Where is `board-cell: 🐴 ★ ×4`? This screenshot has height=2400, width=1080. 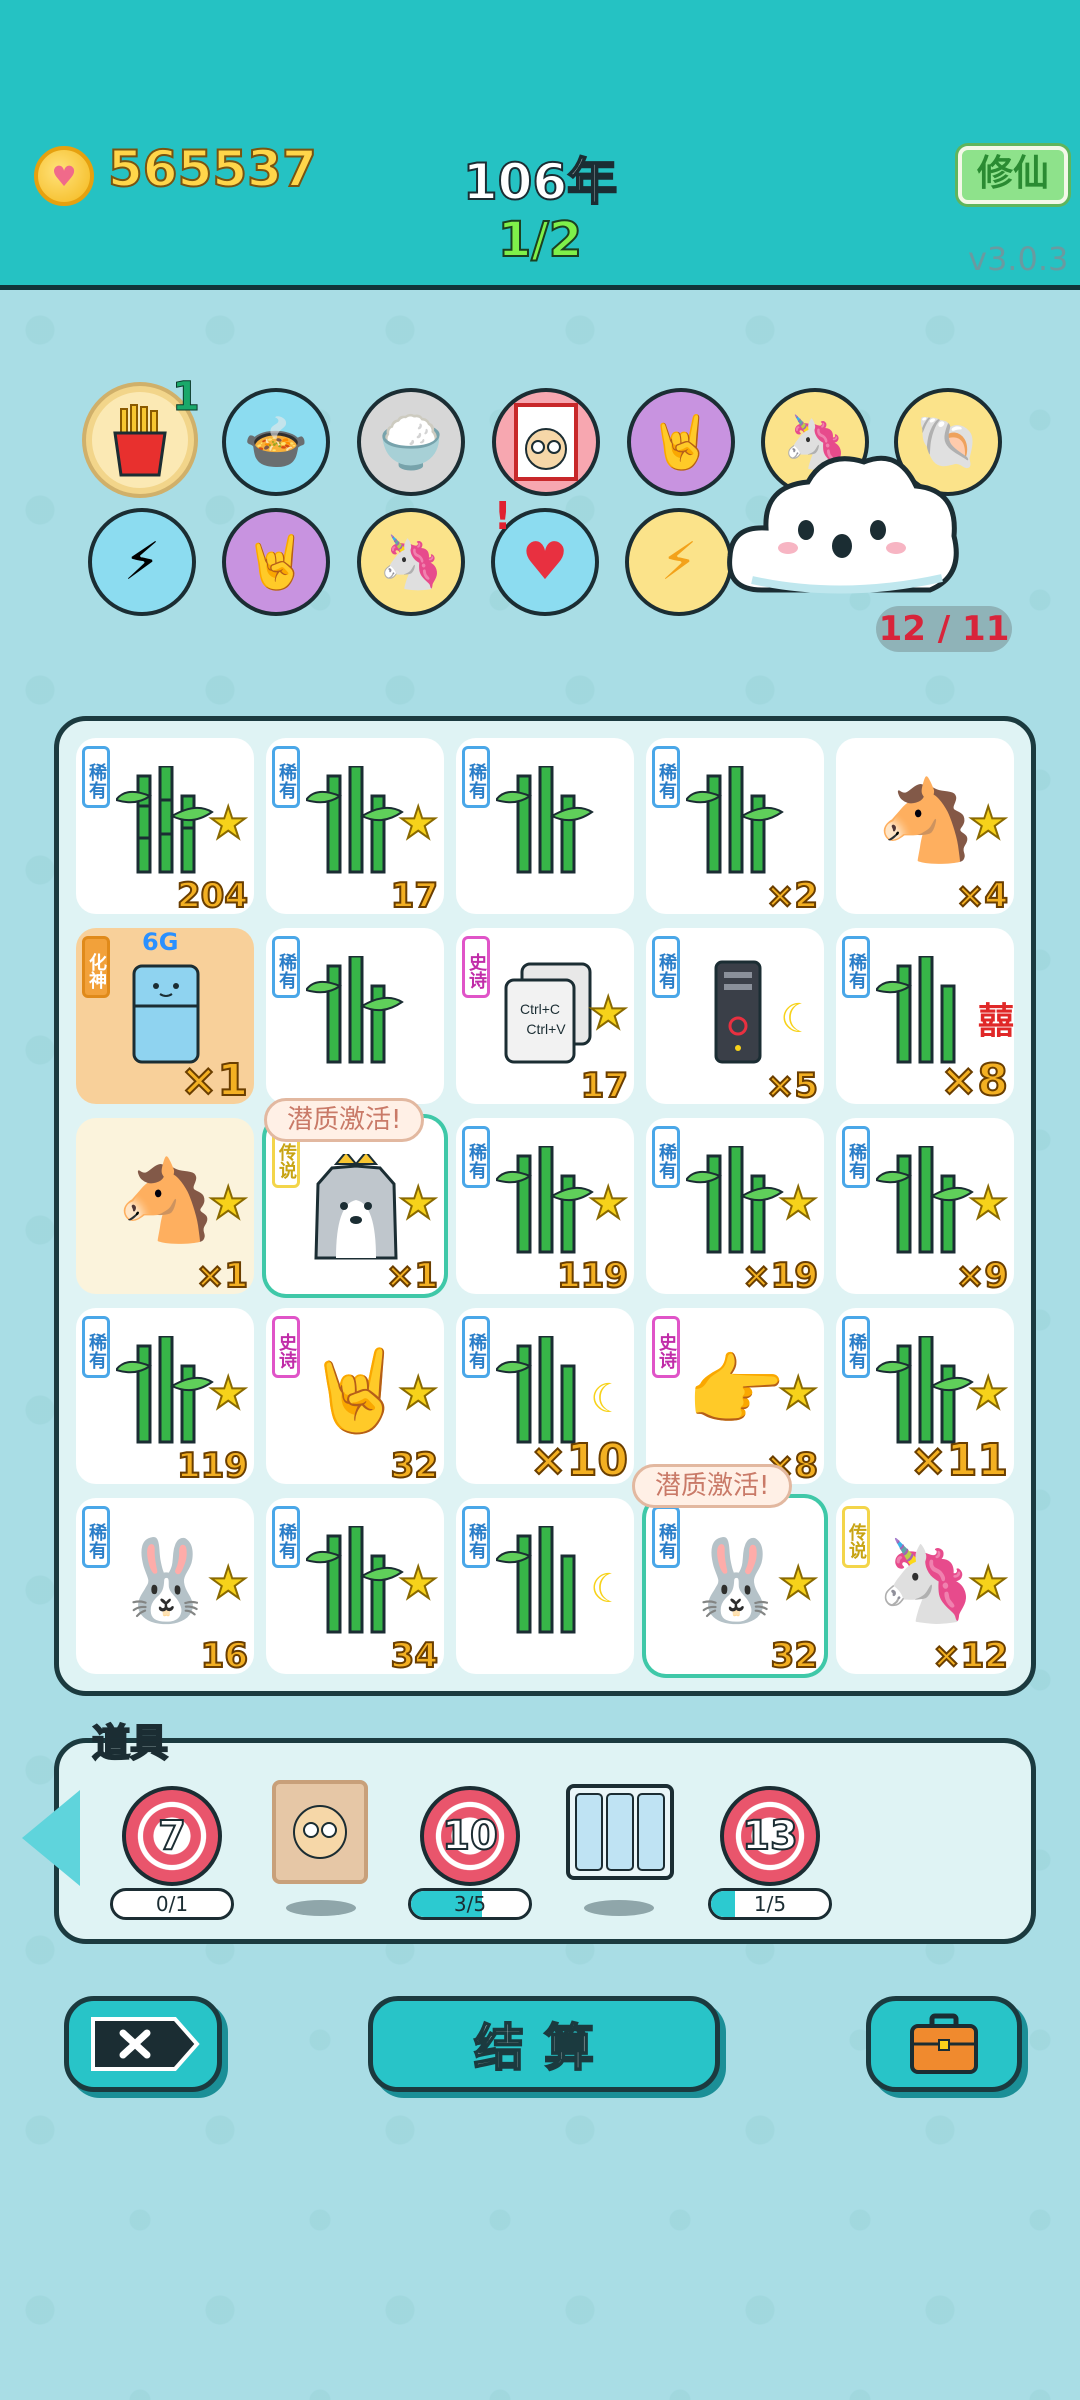 board-cell: 🐴 ★ ×4 is located at coordinates (925, 827).